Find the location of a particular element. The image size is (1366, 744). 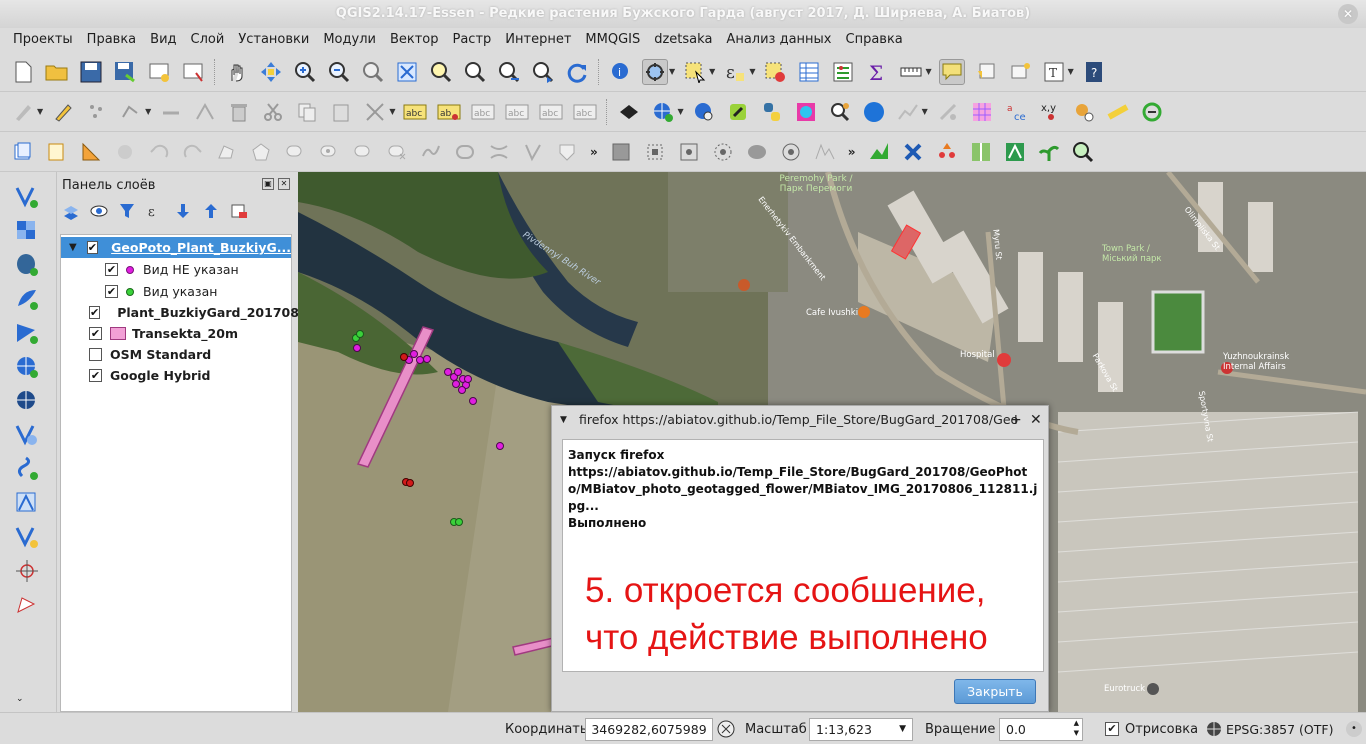

composer-manager-icon is located at coordinates (193, 72).